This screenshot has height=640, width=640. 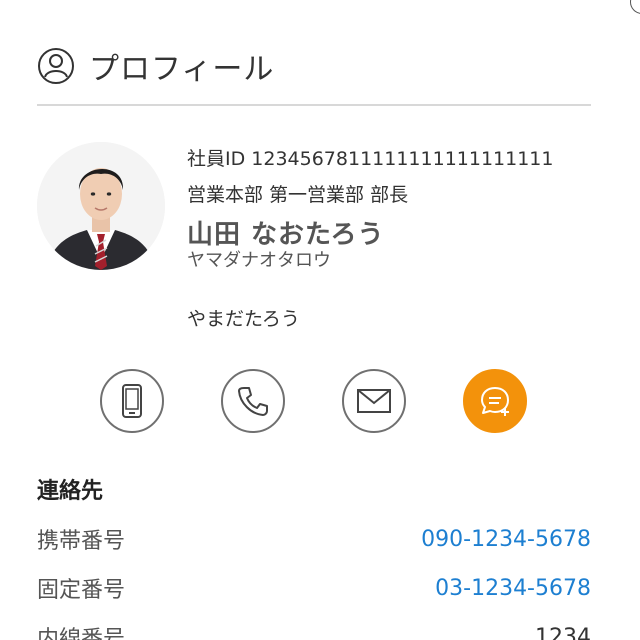 What do you see at coordinates (286, 235) in the screenshot?
I see `profile-name: 山田 なおたろう` at bounding box center [286, 235].